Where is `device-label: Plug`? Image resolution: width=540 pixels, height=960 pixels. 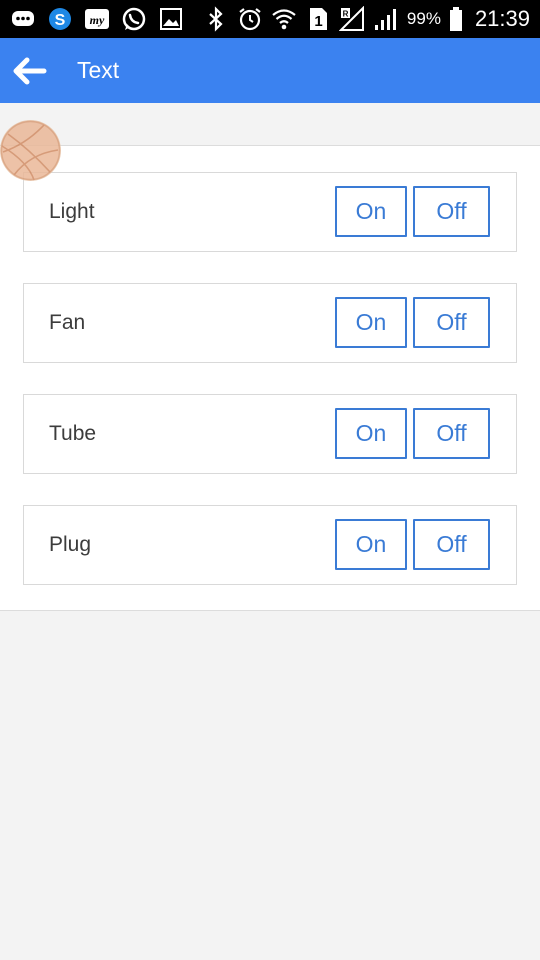 device-label: Plug is located at coordinates (70, 544).